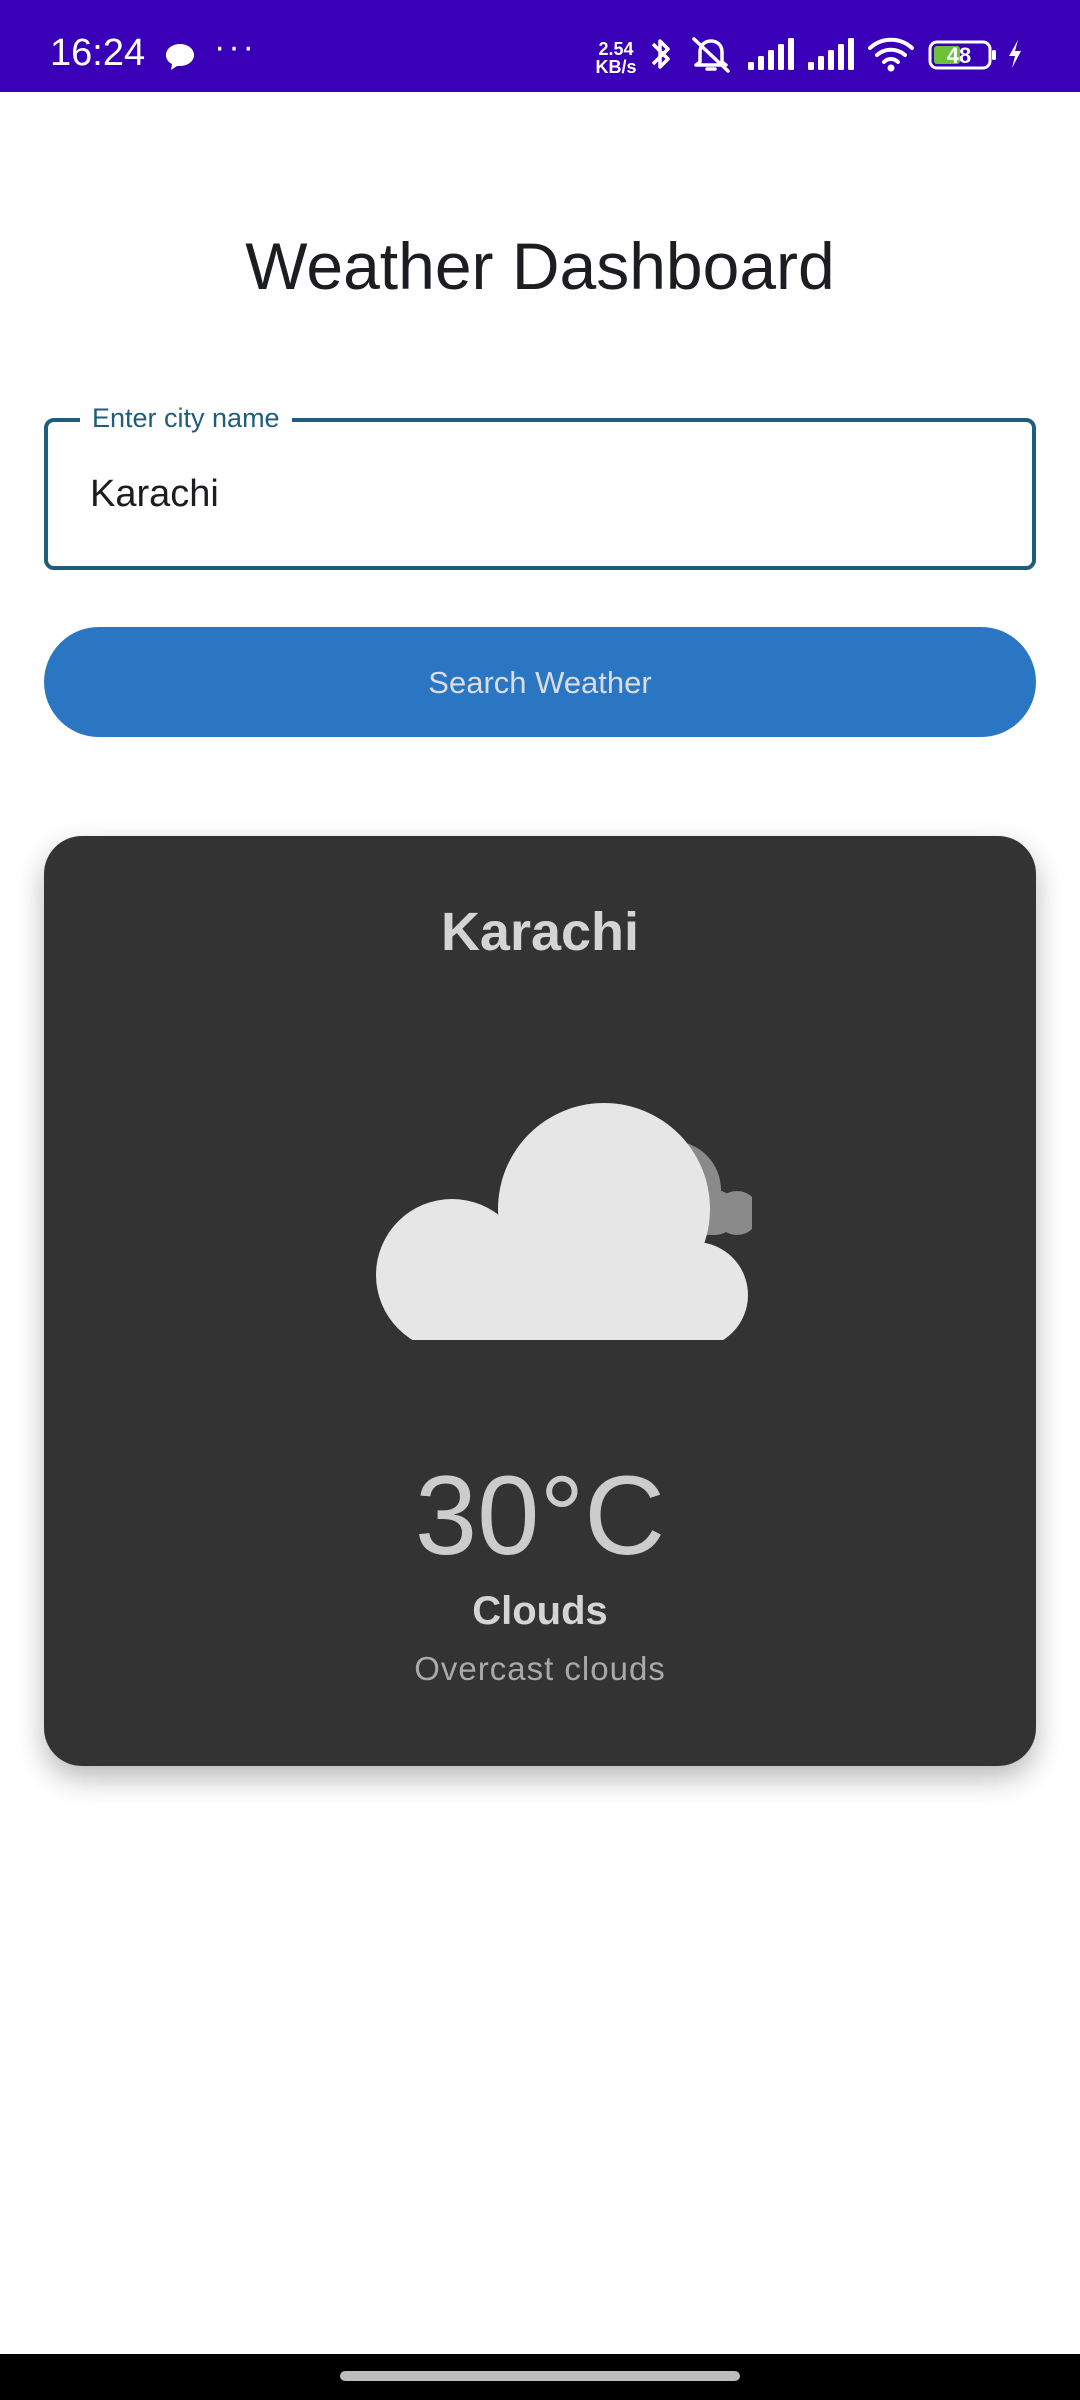  What do you see at coordinates (540, 1668) in the screenshot?
I see `weather-description: Overcast clouds` at bounding box center [540, 1668].